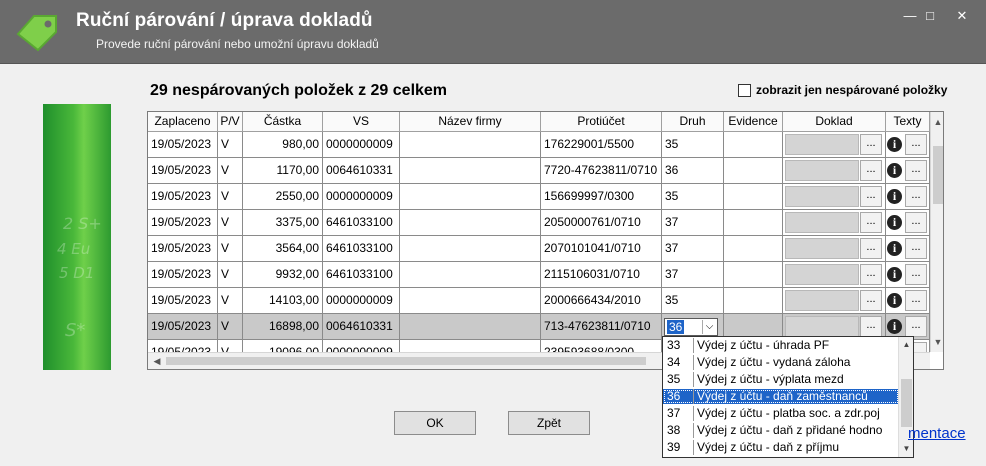 Image resolution: width=986 pixels, height=466 pixels. I want to click on scroll-thumb-horizontal, so click(406, 361).